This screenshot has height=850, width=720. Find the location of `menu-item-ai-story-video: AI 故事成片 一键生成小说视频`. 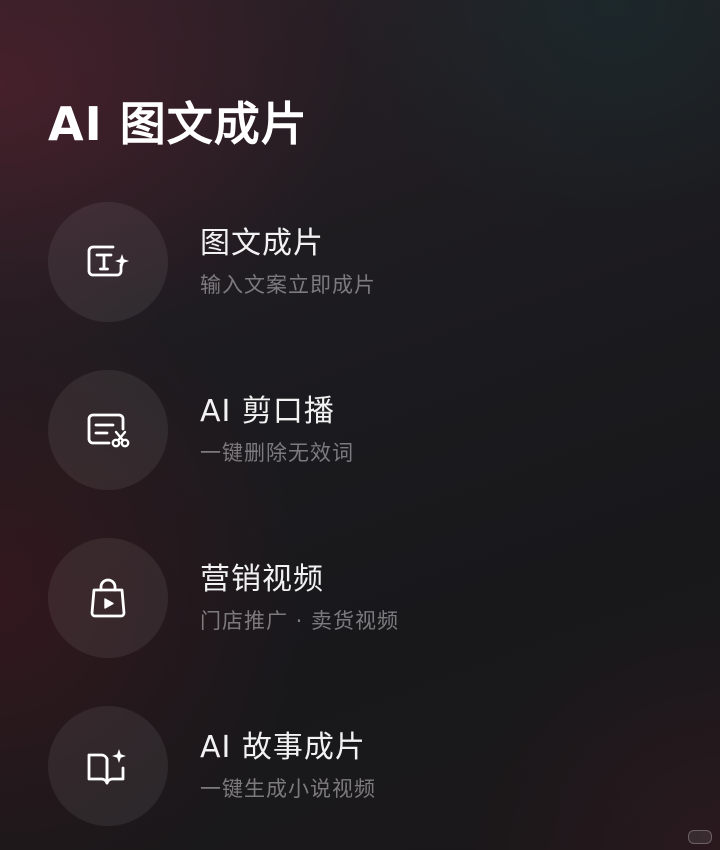

menu-item-ai-story-video: AI 故事成片 一键生成小说视频 is located at coordinates (358, 766).